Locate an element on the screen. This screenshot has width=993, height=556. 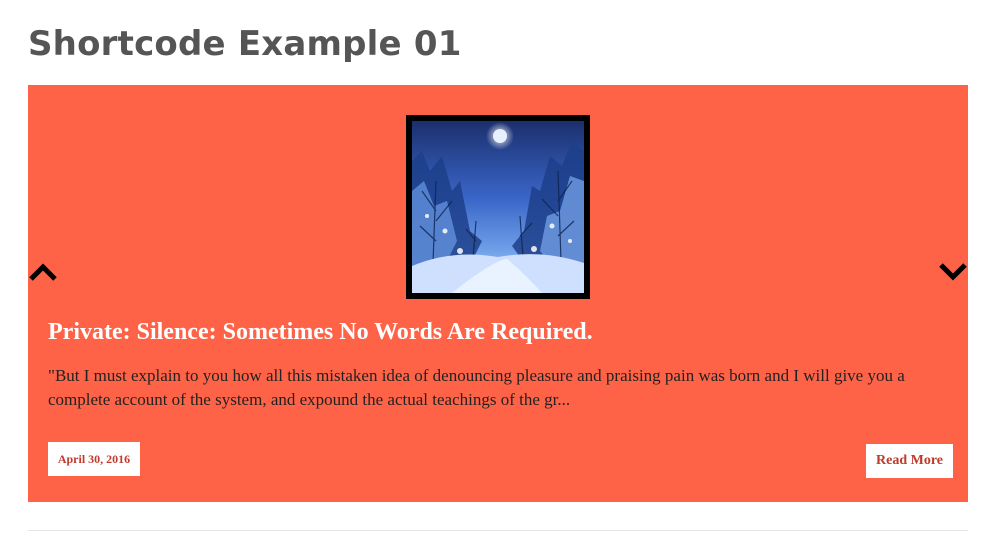
post-thumbnail is located at coordinates (498, 207).